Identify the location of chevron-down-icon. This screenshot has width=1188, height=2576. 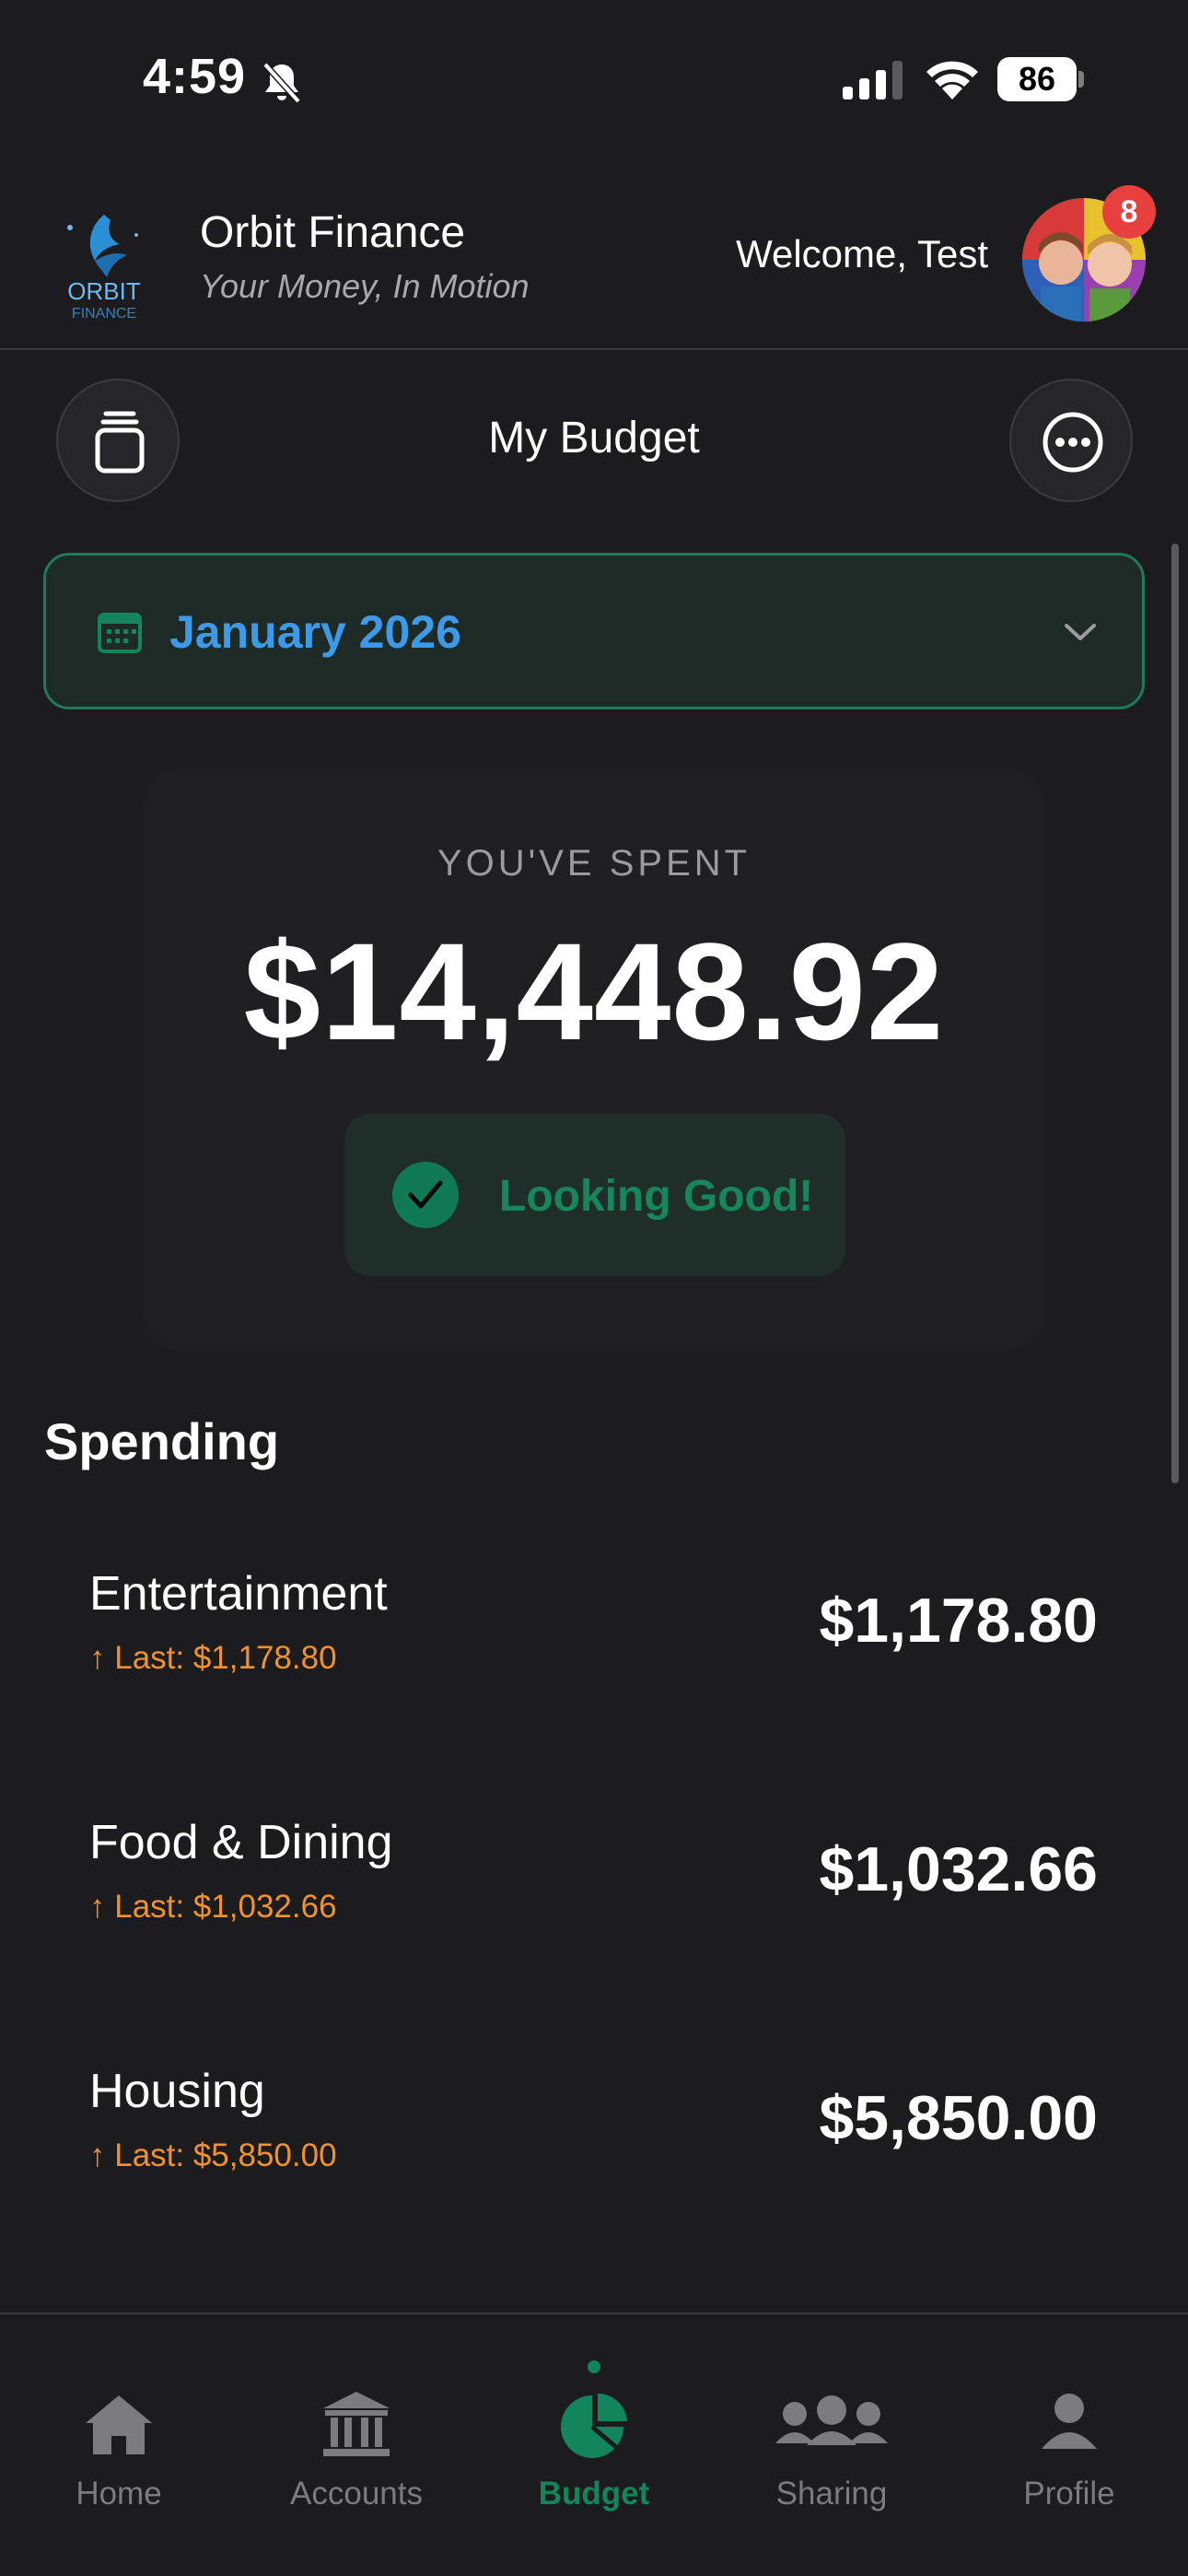
(1080, 632).